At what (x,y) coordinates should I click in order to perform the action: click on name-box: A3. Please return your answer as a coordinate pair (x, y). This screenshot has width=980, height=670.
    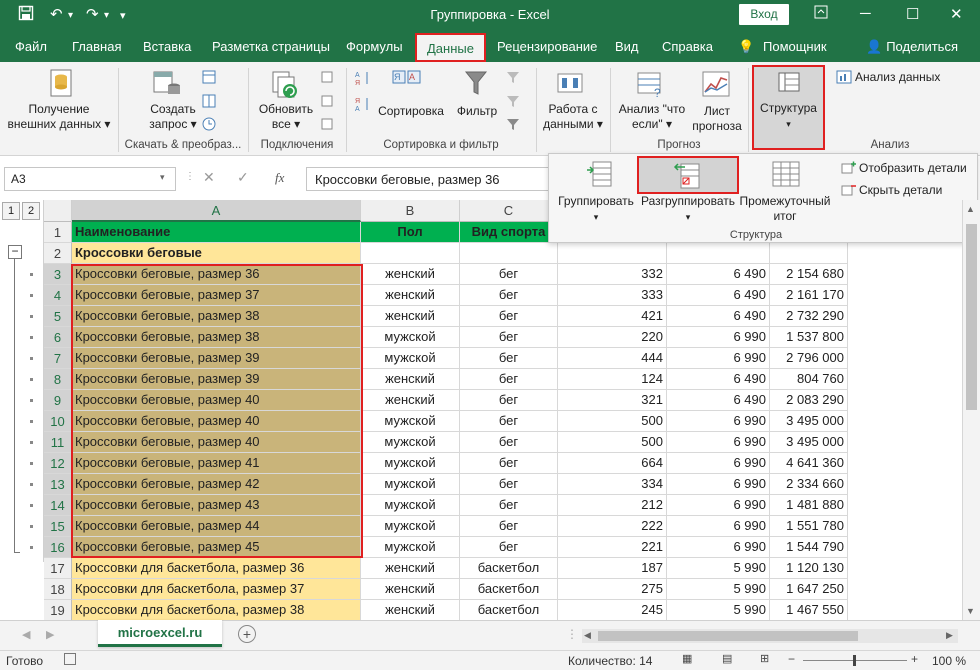
    Looking at the image, I should click on (90, 179).